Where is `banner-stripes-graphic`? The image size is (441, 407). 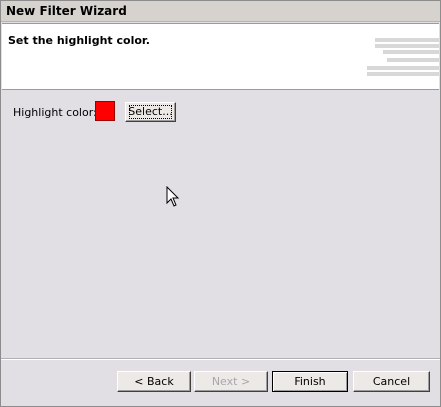 banner-stripes-graphic is located at coordinates (403, 62).